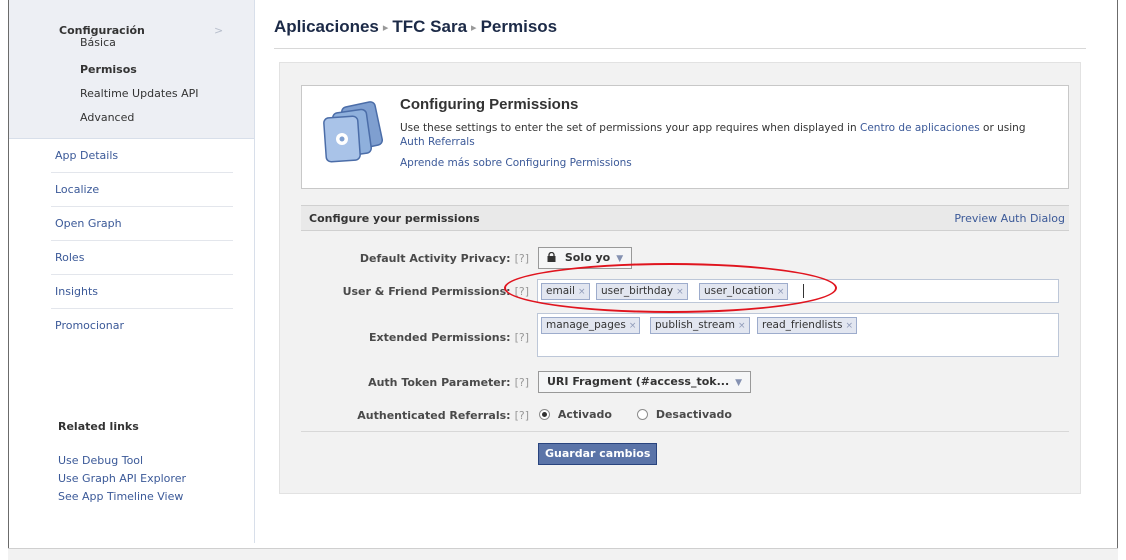 Image resolution: width=1126 pixels, height=560 pixels. I want to click on permission-token: user_location ×, so click(744, 291).